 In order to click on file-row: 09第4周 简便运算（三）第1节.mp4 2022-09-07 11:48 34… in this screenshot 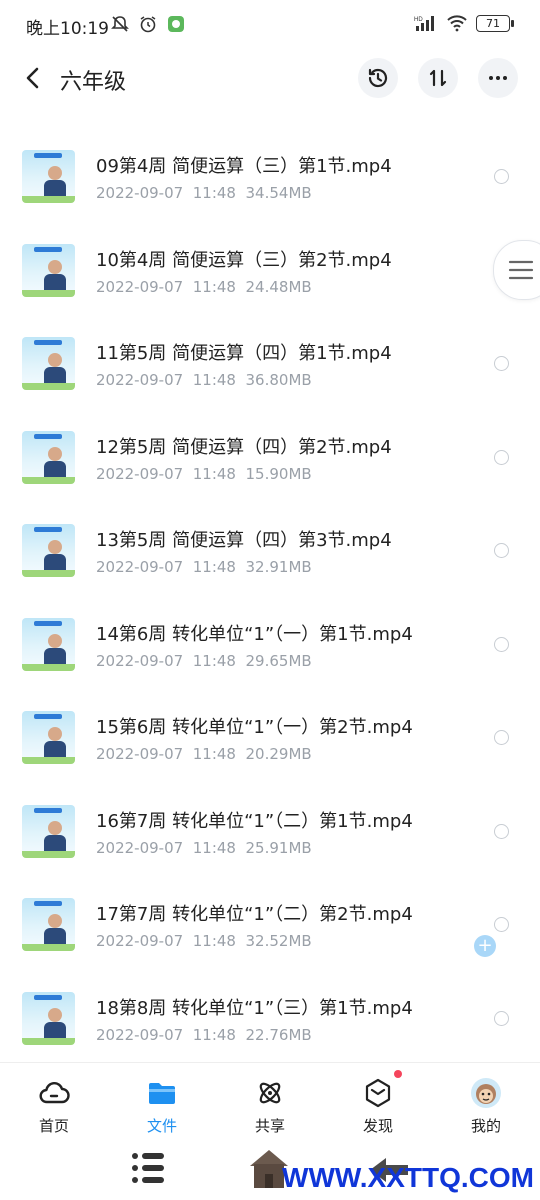, I will do `click(270, 177)`.